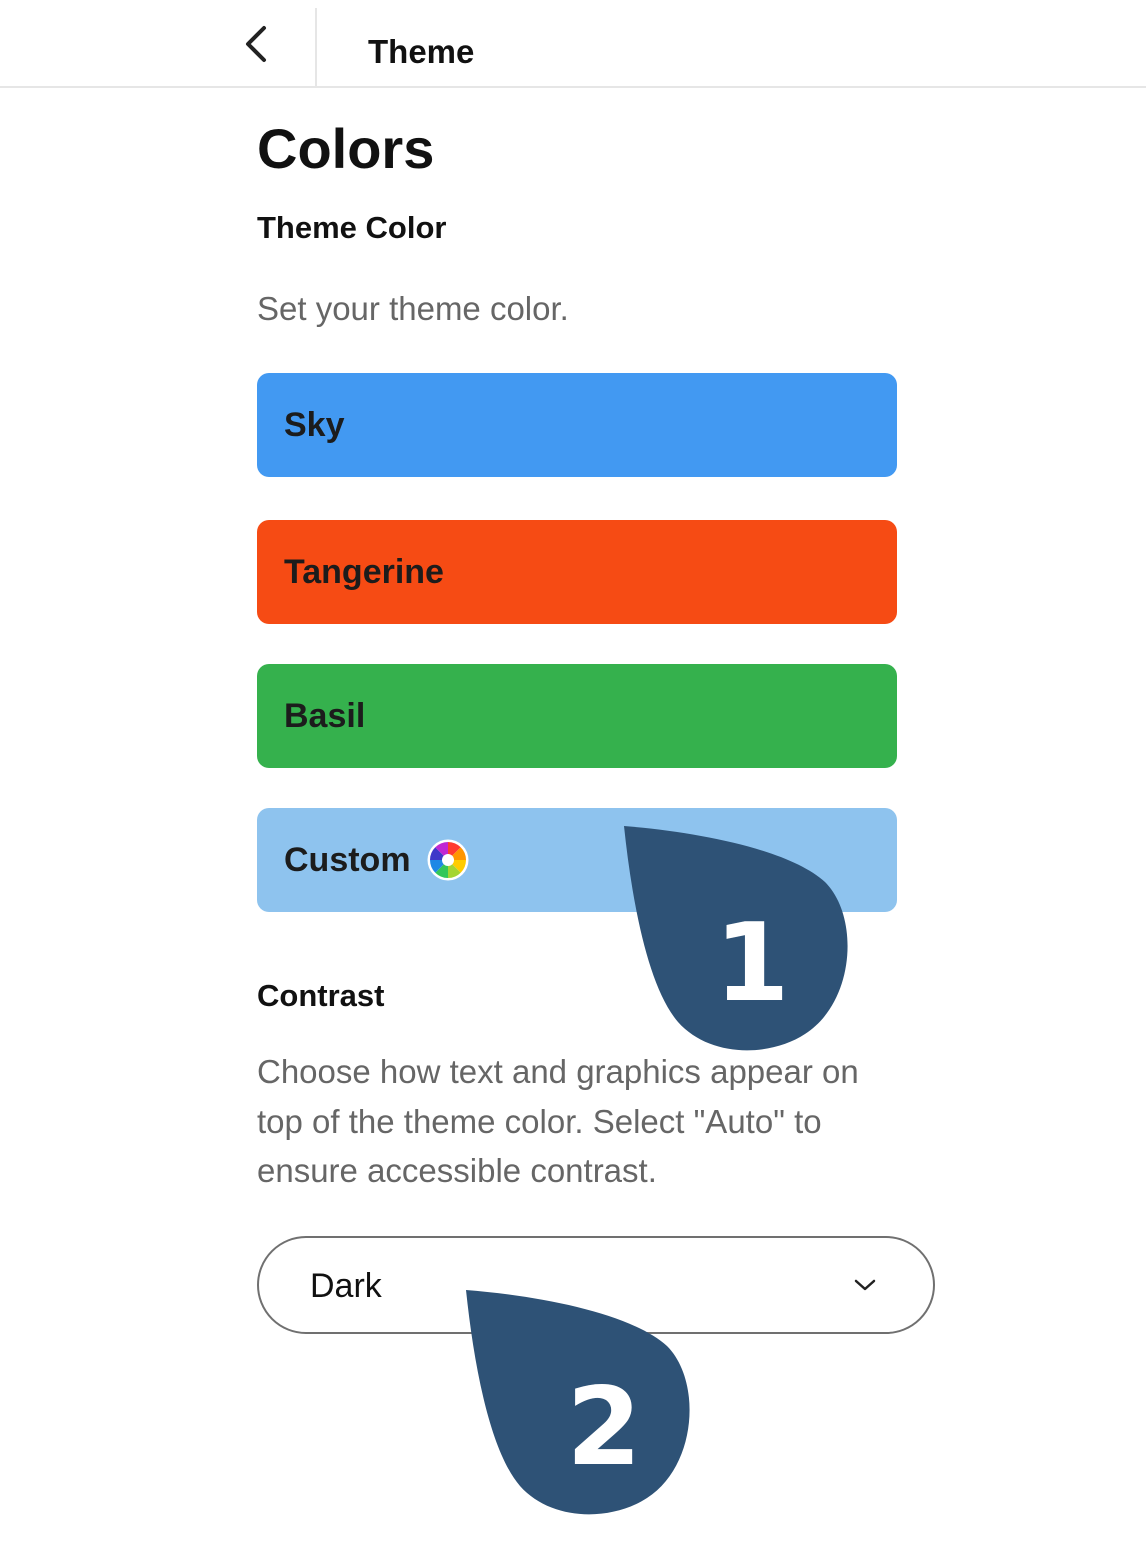  I want to click on theme-color-description: Set your theme color., so click(413, 308).